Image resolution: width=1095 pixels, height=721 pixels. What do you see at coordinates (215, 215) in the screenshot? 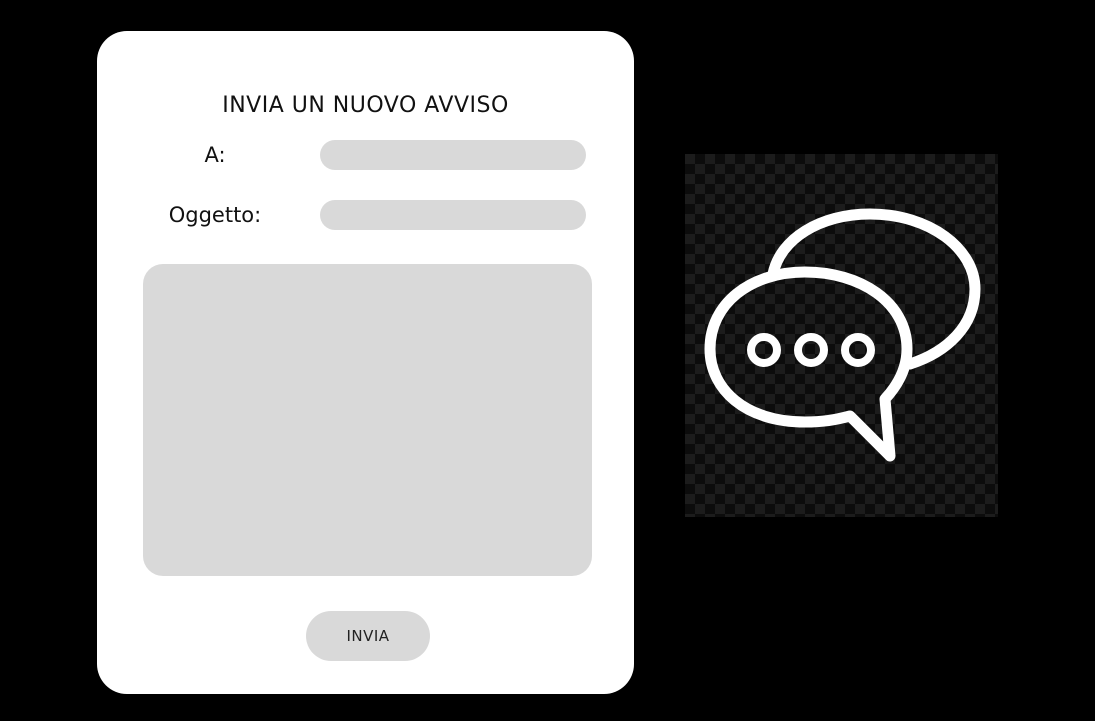
I see `subject-label: Oggetto:` at bounding box center [215, 215].